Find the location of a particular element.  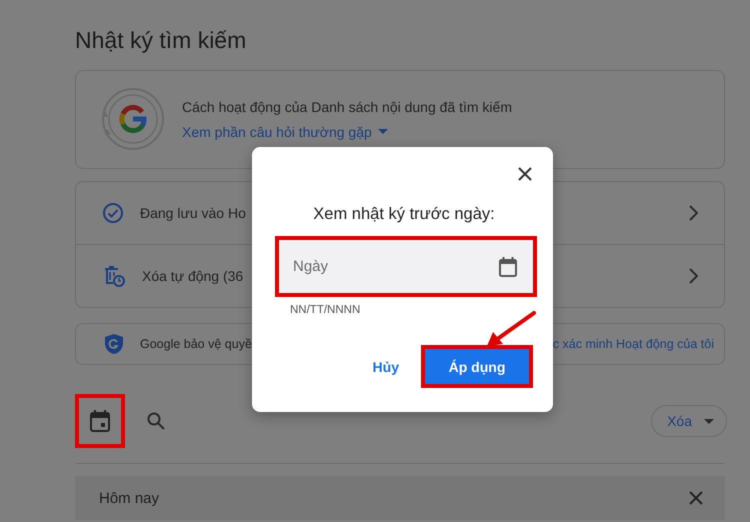

date-format-hint: NN/TT/NNNN is located at coordinates (326, 310).